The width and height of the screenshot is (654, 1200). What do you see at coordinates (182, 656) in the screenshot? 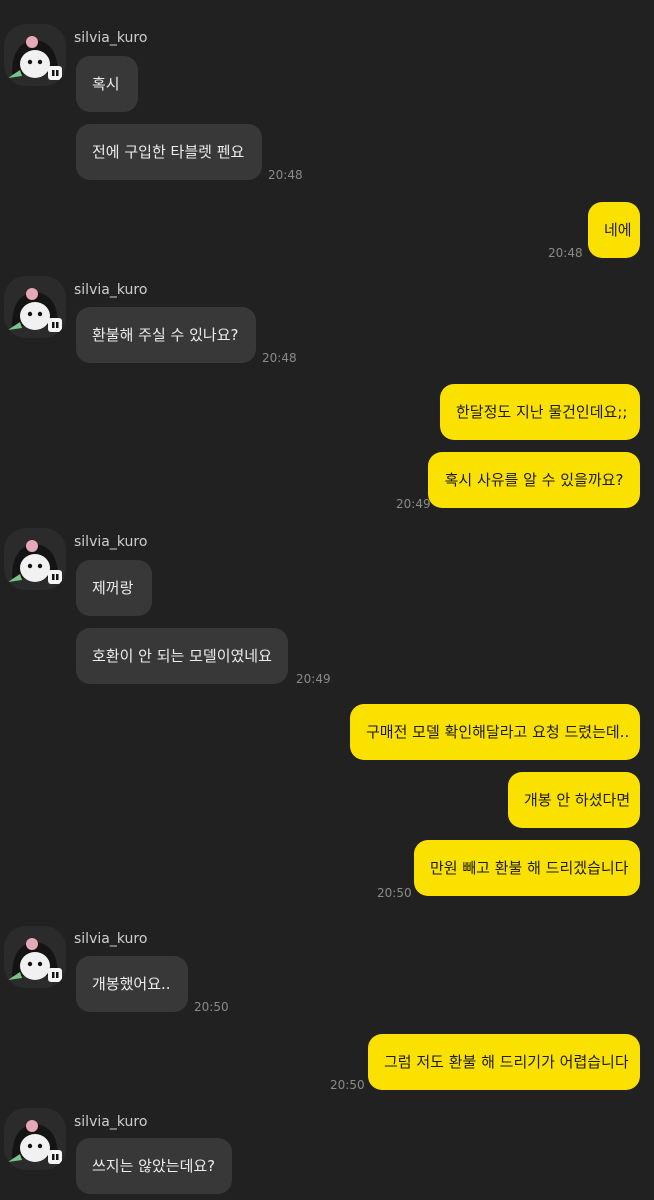
I see `incoming-message: 호환이 안 되는 모델이였네요` at bounding box center [182, 656].